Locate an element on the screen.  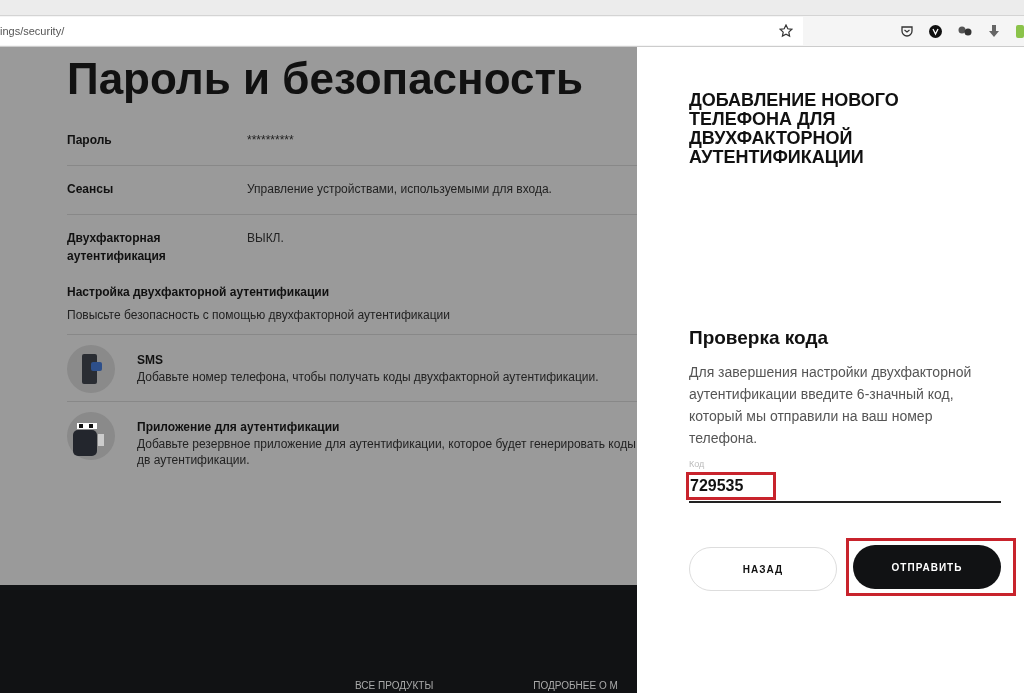
section-heading: Настройка двухфакторной аутентификации is located at coordinates (199, 292).